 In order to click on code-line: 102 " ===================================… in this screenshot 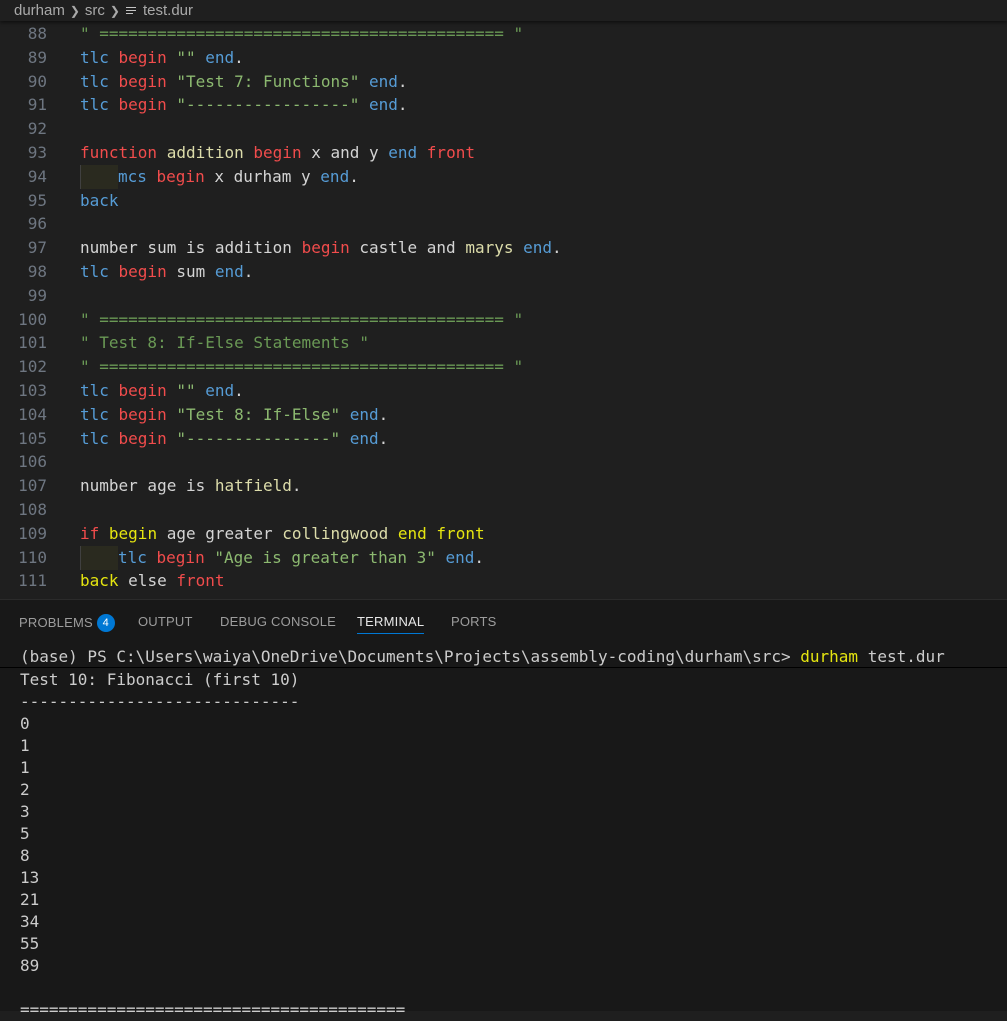, I will do `click(503, 367)`.